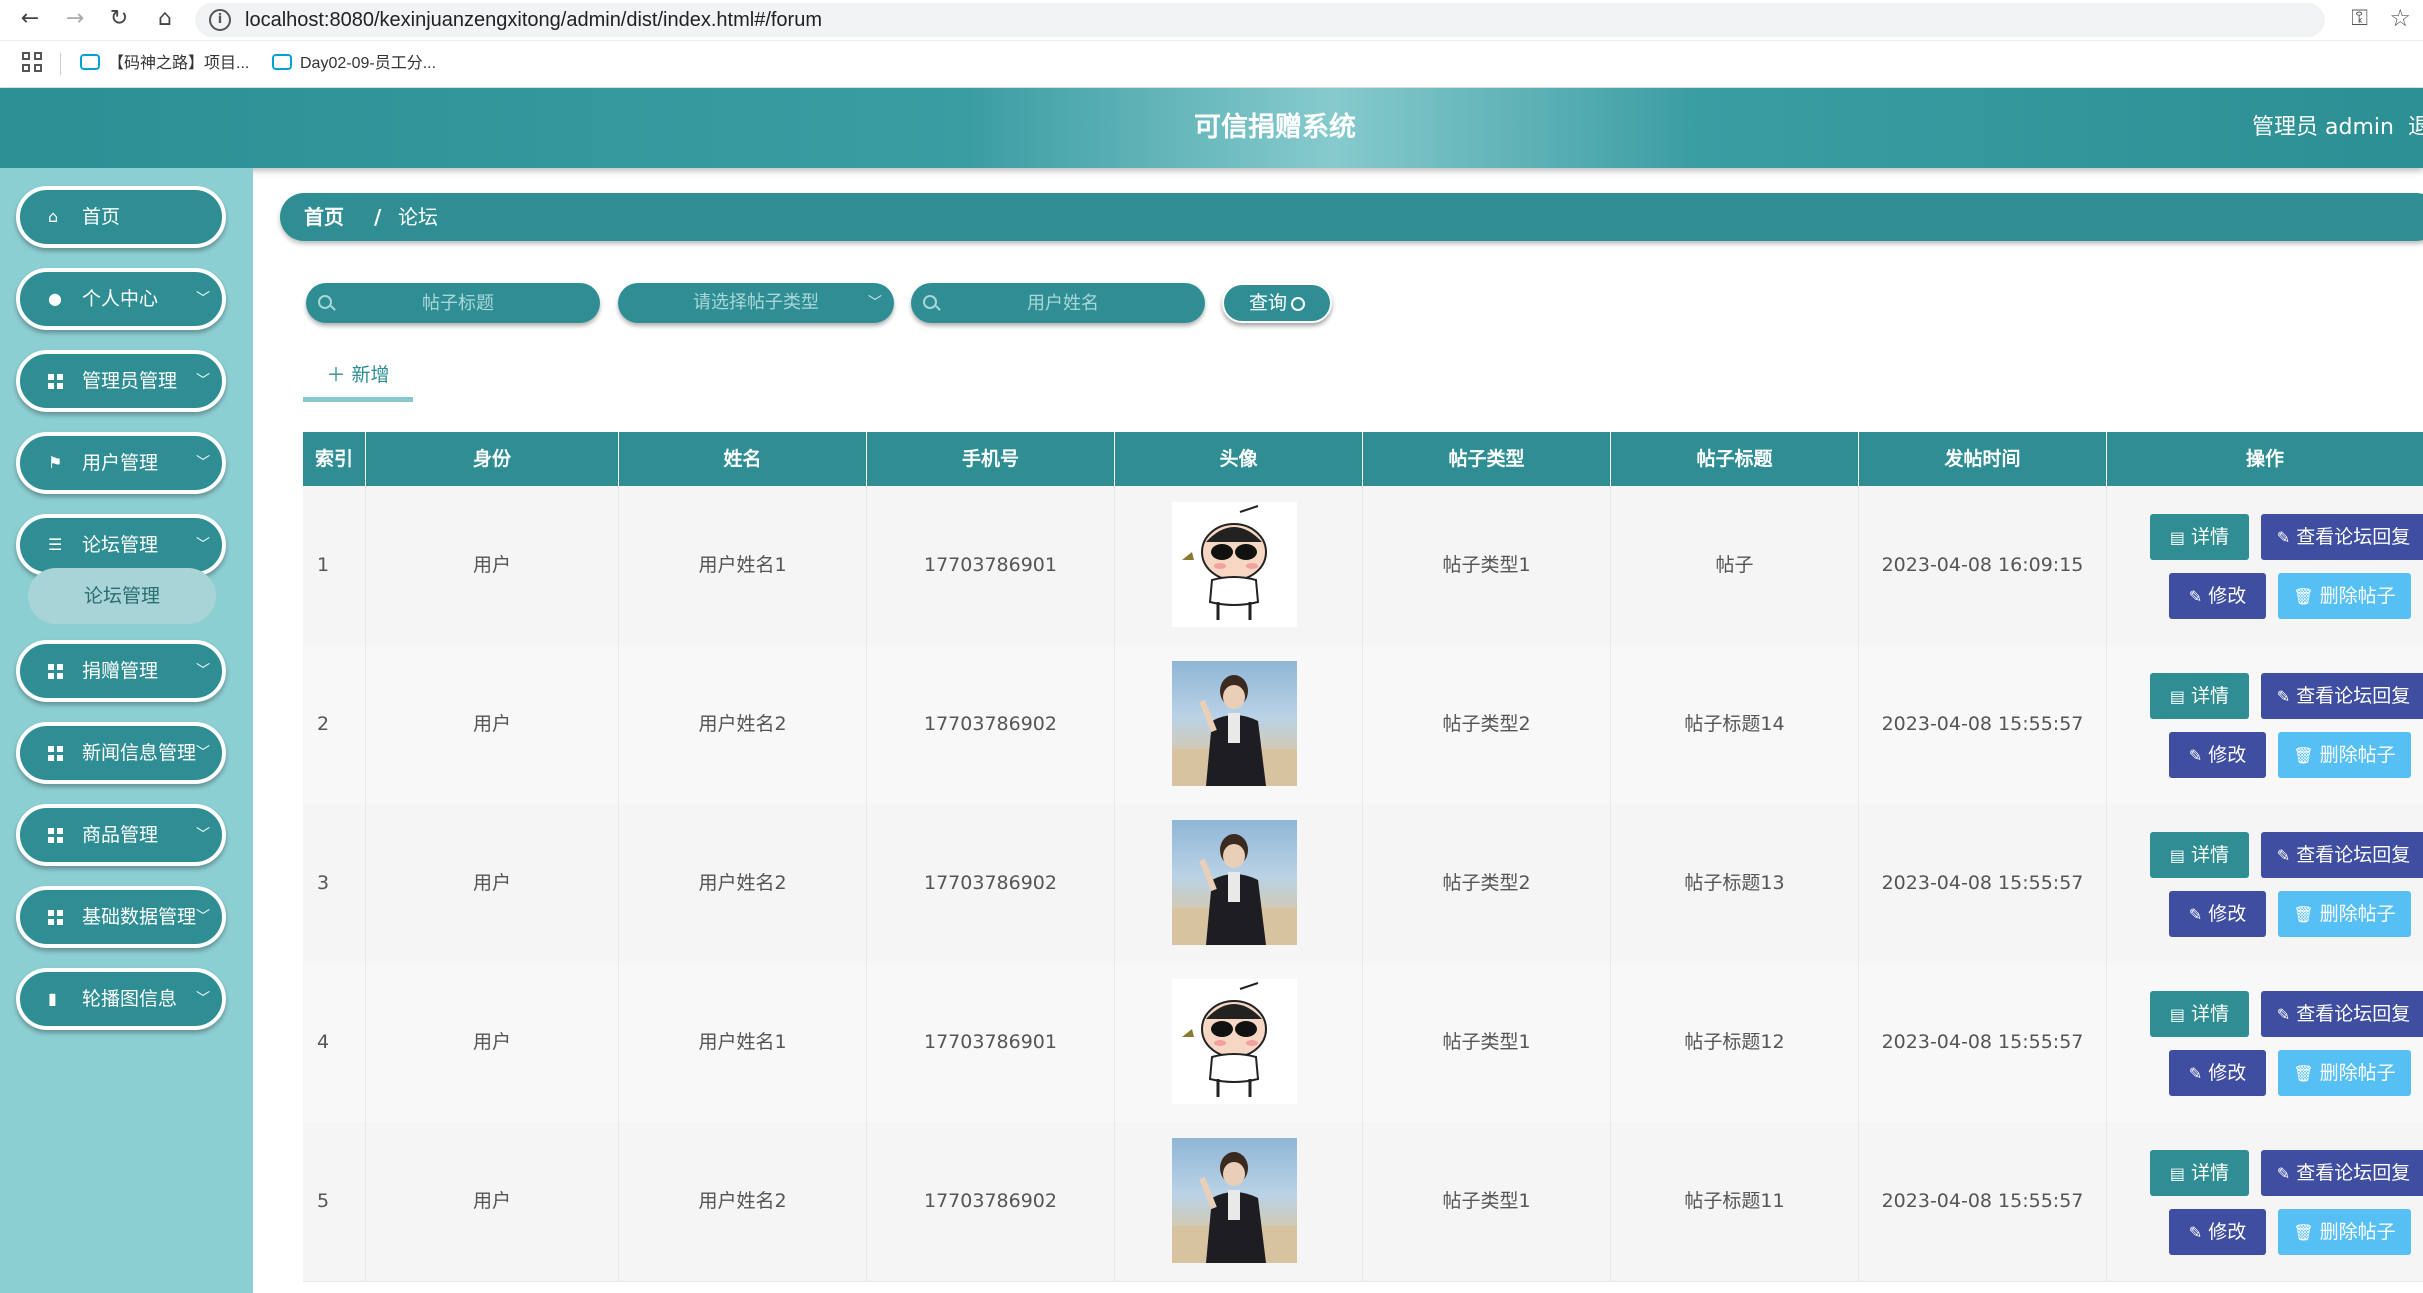 The width and height of the screenshot is (2423, 1293). I want to click on cell-phone: 17703786901, so click(991, 565).